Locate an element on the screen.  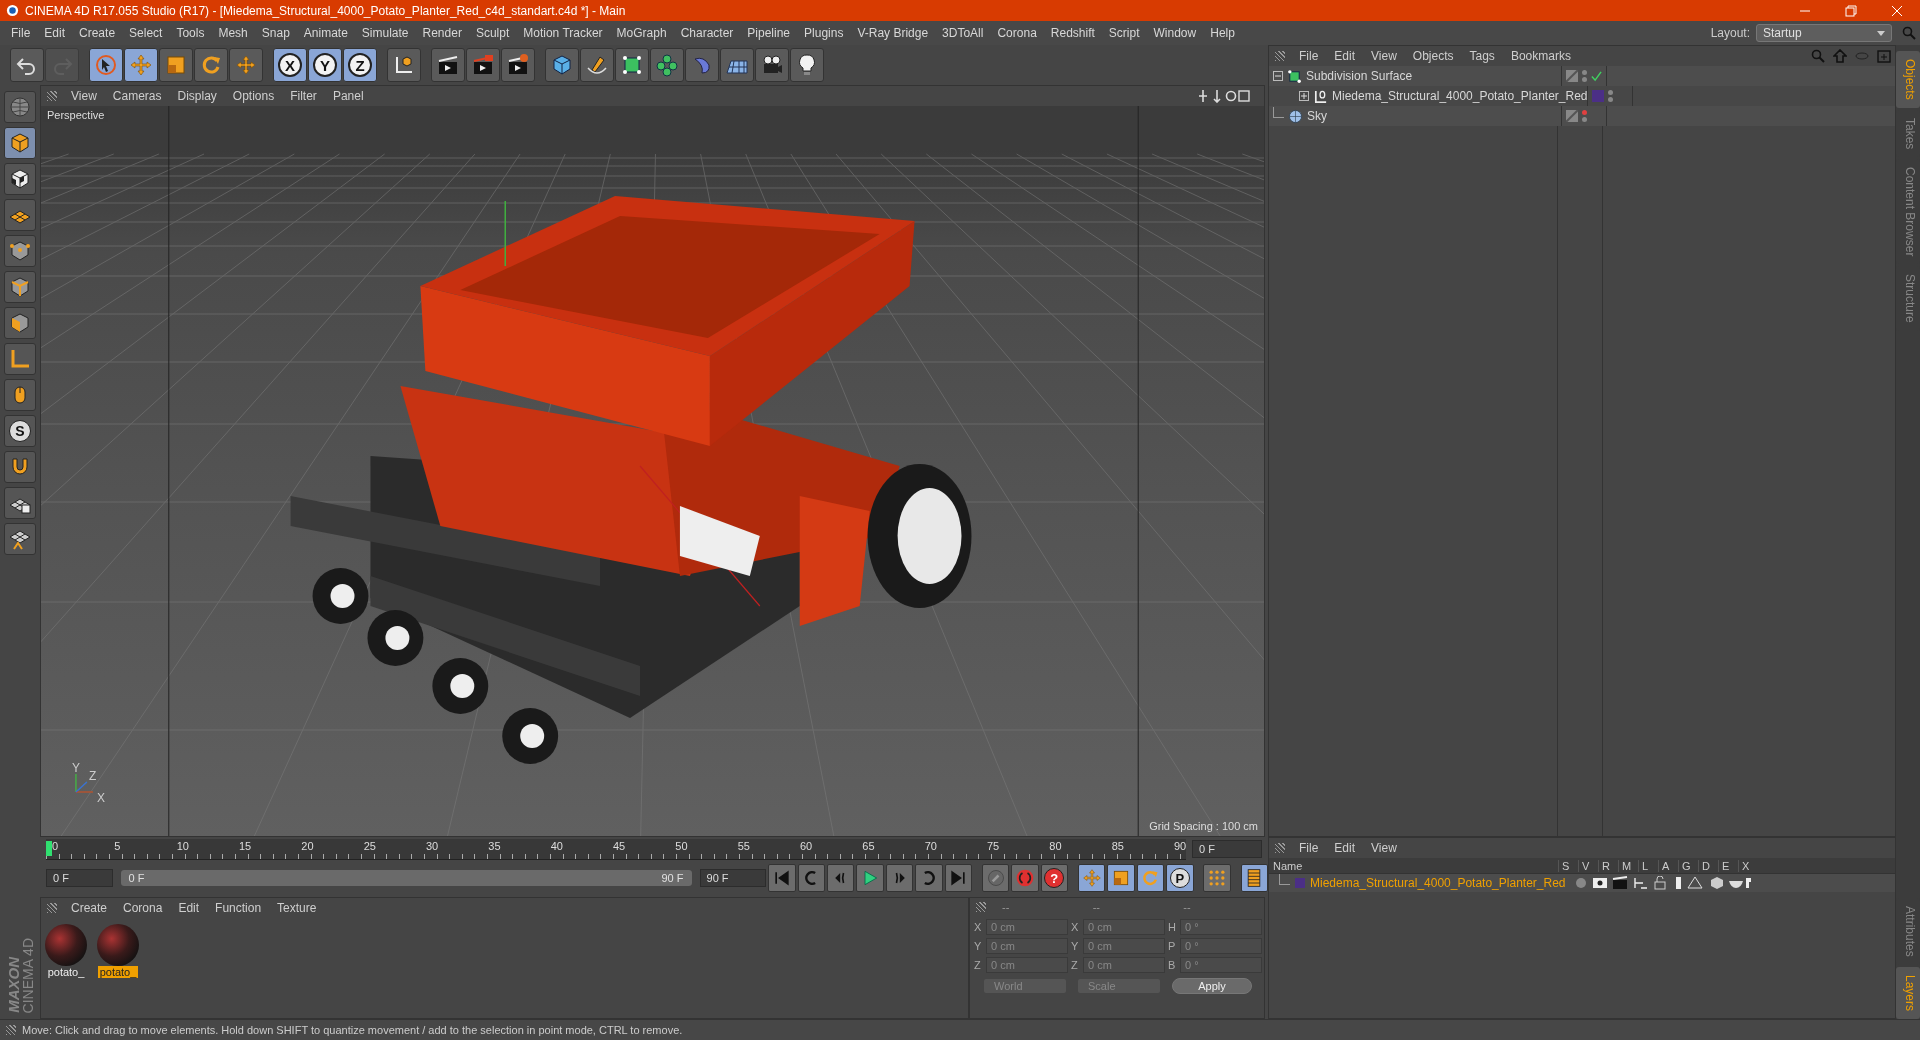
menu-item: Window is located at coordinates (1175, 33).